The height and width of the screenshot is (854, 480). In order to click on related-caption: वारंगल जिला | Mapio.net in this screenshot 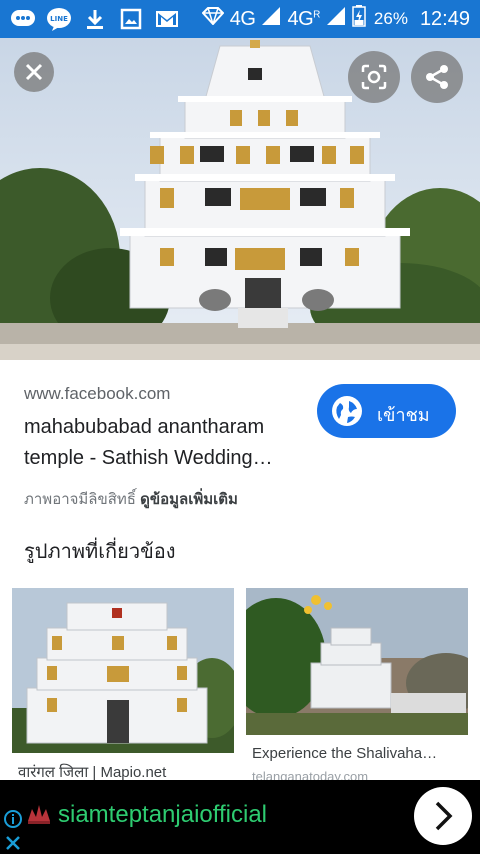, I will do `click(92, 772)`.